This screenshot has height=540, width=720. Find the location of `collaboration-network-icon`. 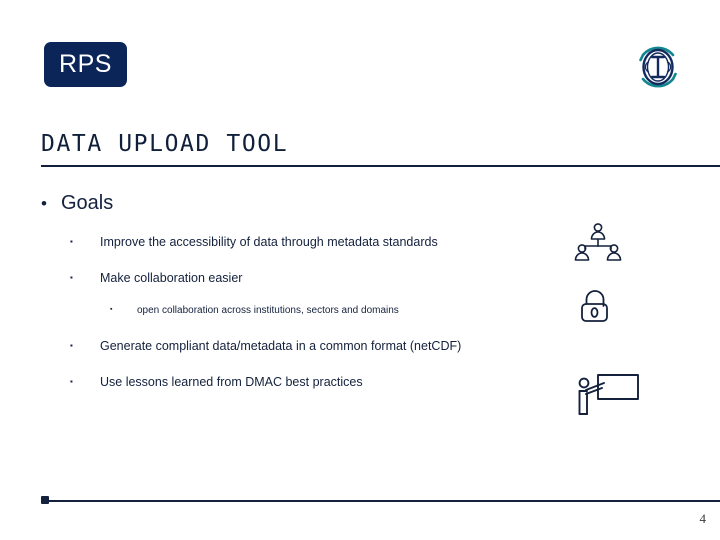

collaboration-network-icon is located at coordinates (598, 244).